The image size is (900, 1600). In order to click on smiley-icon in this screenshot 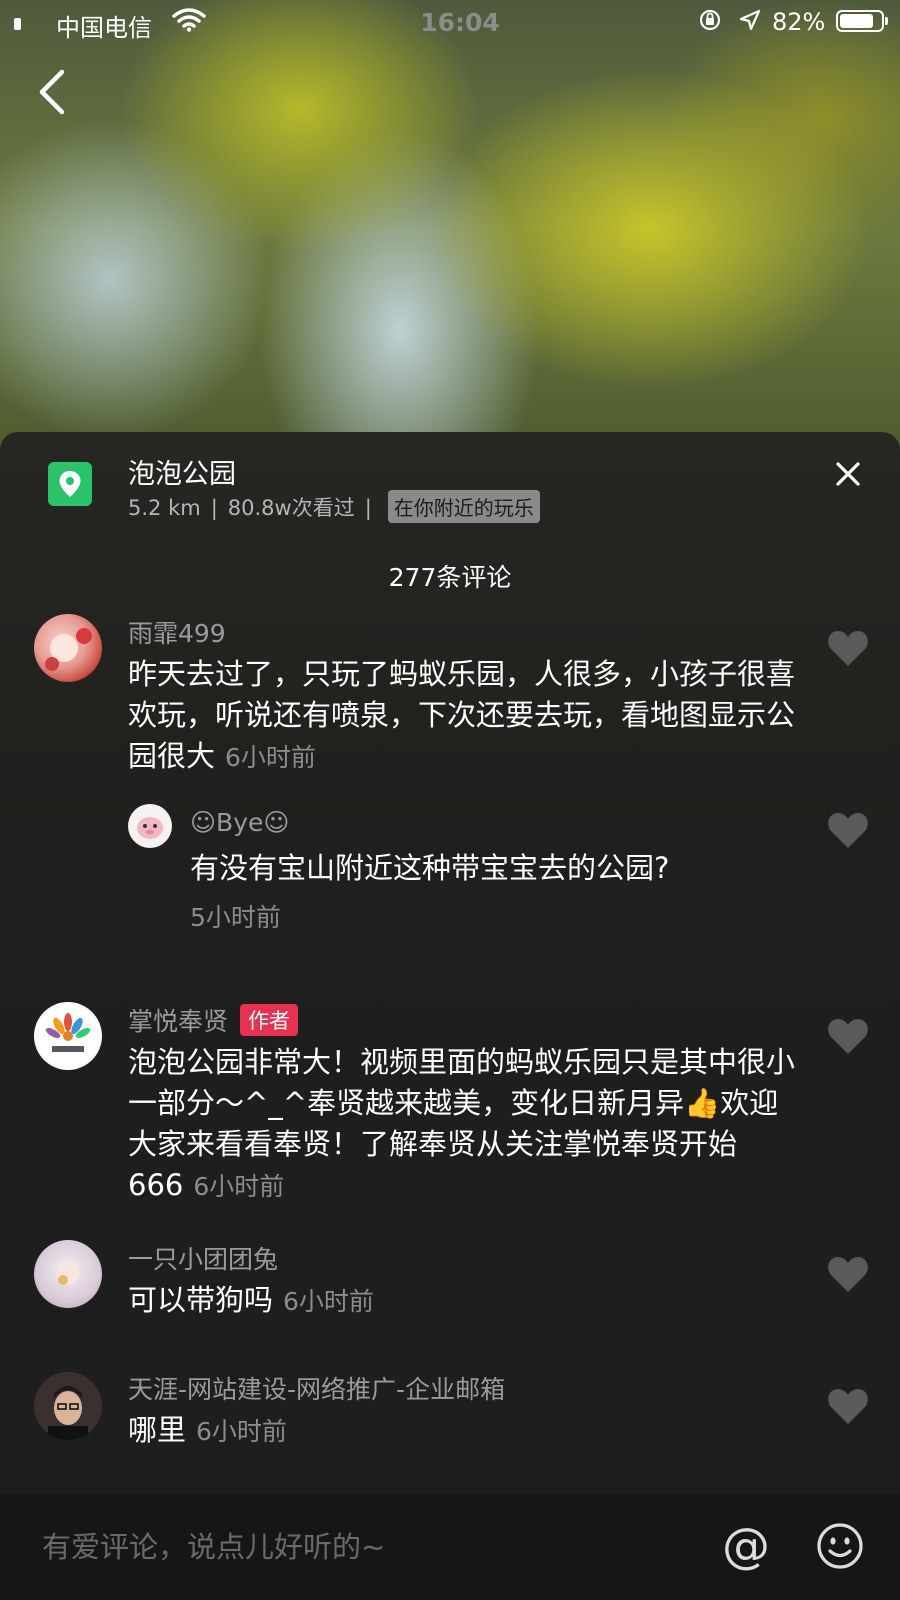, I will do `click(840, 1546)`.